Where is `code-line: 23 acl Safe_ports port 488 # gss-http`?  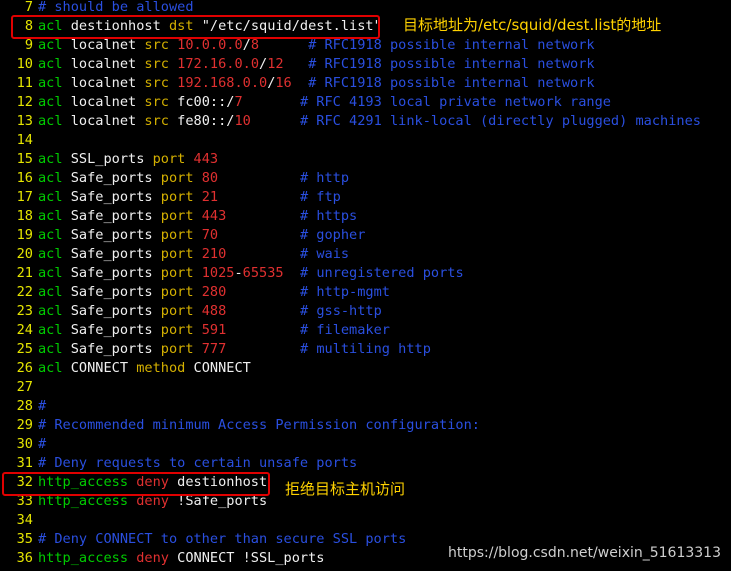 code-line: 23 acl Safe_ports port 488 # gss-http is located at coordinates (191, 311).